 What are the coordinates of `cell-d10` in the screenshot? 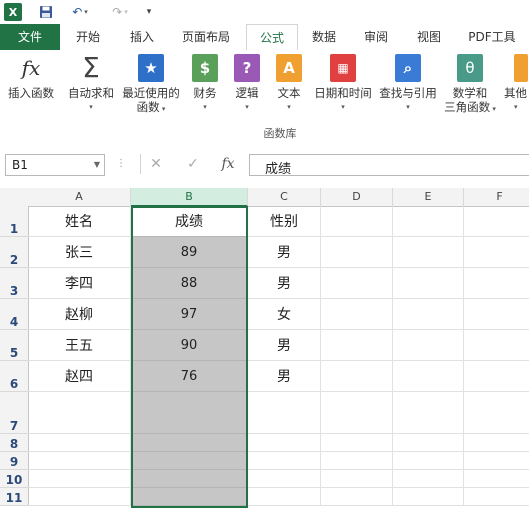 It's located at (357, 479).